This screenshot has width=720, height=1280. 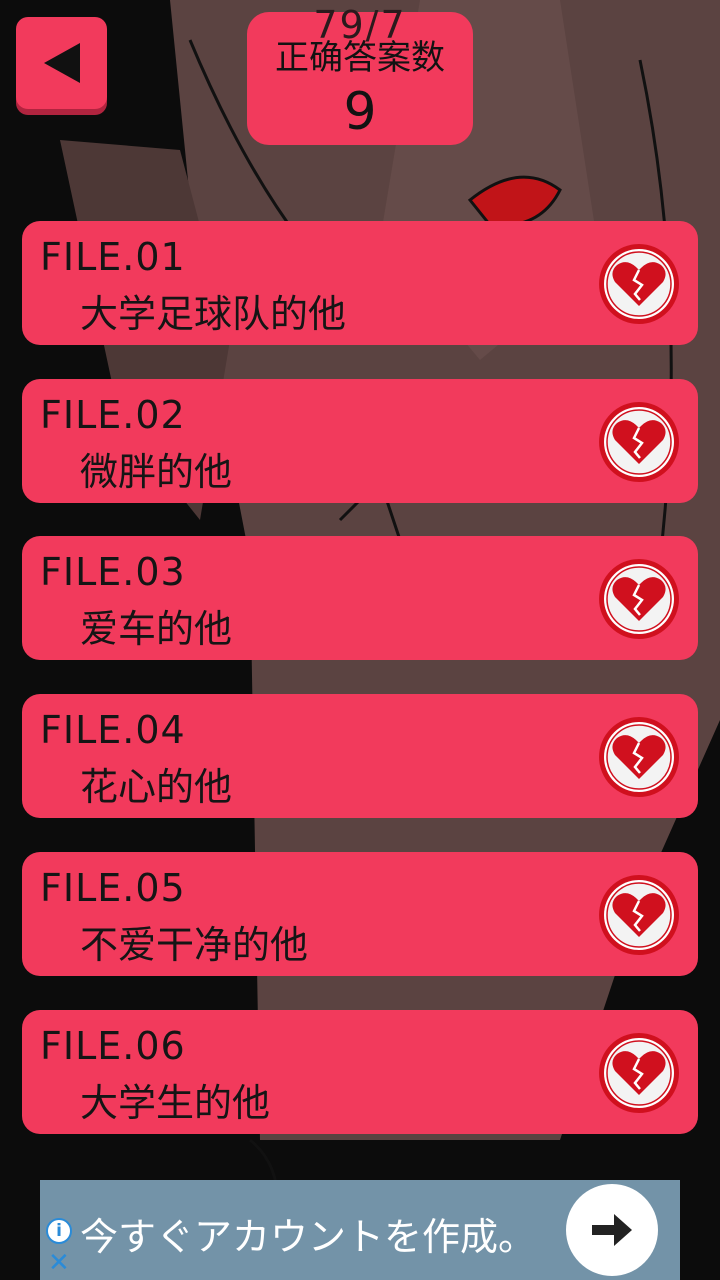 I want to click on file-code: FILE.01, so click(x=113, y=257).